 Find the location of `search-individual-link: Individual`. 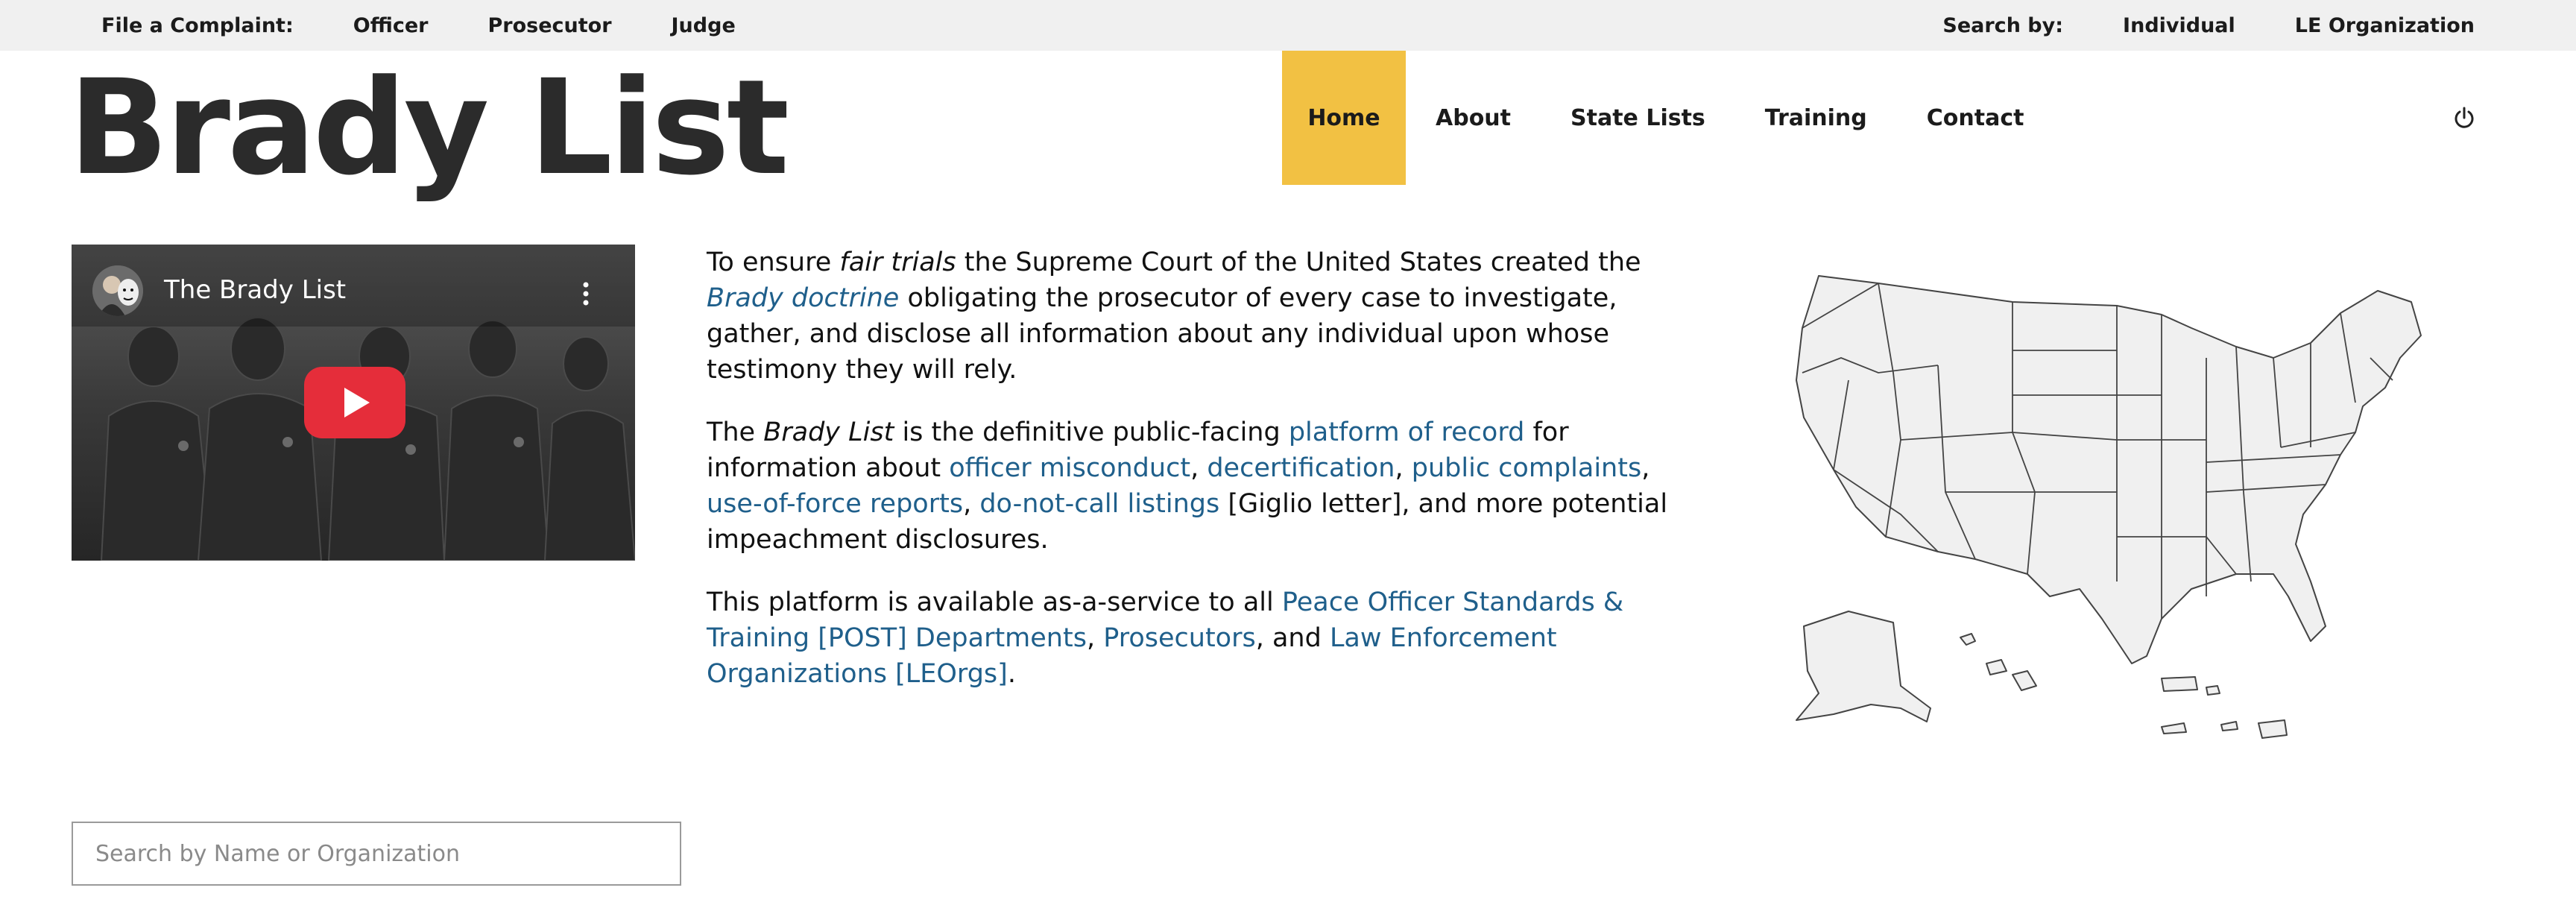

search-individual-link: Individual is located at coordinates (2179, 25).